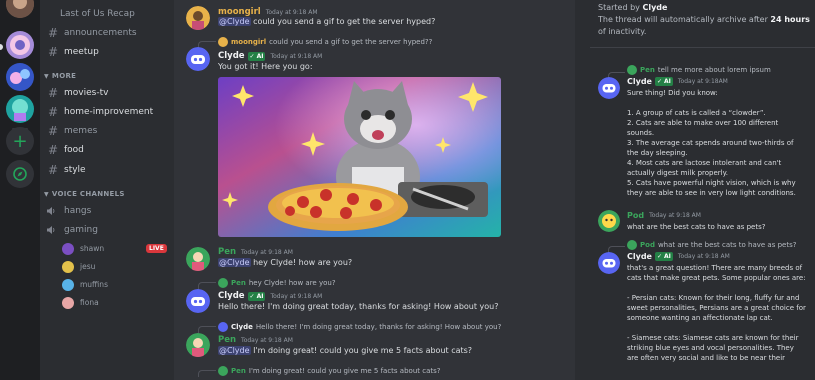 Image resolution: width=815 pixels, height=380 pixels. What do you see at coordinates (20, 109) in the screenshot?
I see `server-icon-teal` at bounding box center [20, 109].